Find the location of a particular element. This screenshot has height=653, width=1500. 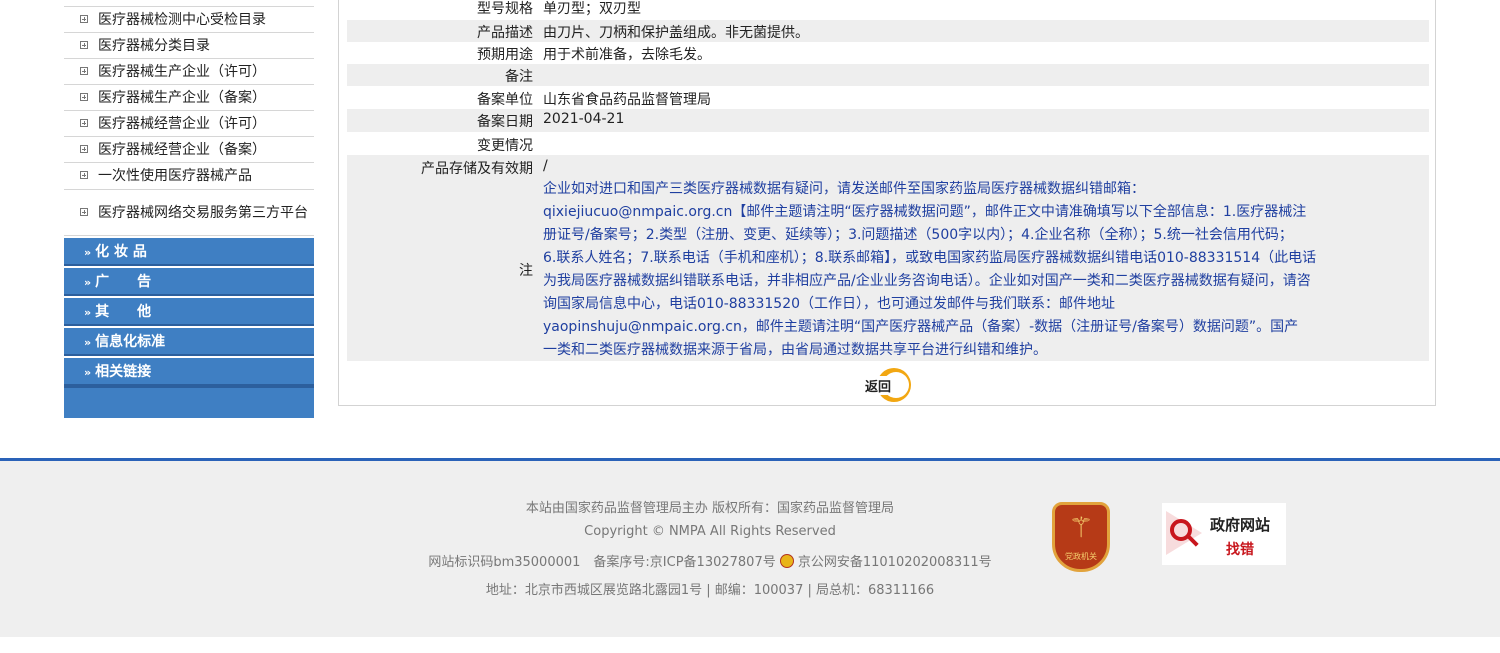

field-value: 由刀片、刀柄和保护盖组成。非无菌提供。 is located at coordinates (676, 33).